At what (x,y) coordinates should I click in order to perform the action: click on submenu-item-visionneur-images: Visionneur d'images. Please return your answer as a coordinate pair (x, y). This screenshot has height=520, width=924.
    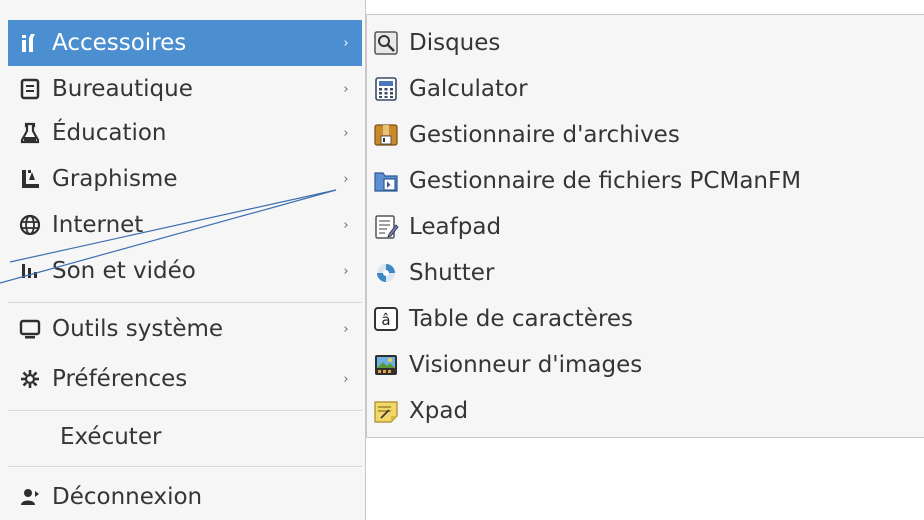
    Looking at the image, I should click on (647, 365).